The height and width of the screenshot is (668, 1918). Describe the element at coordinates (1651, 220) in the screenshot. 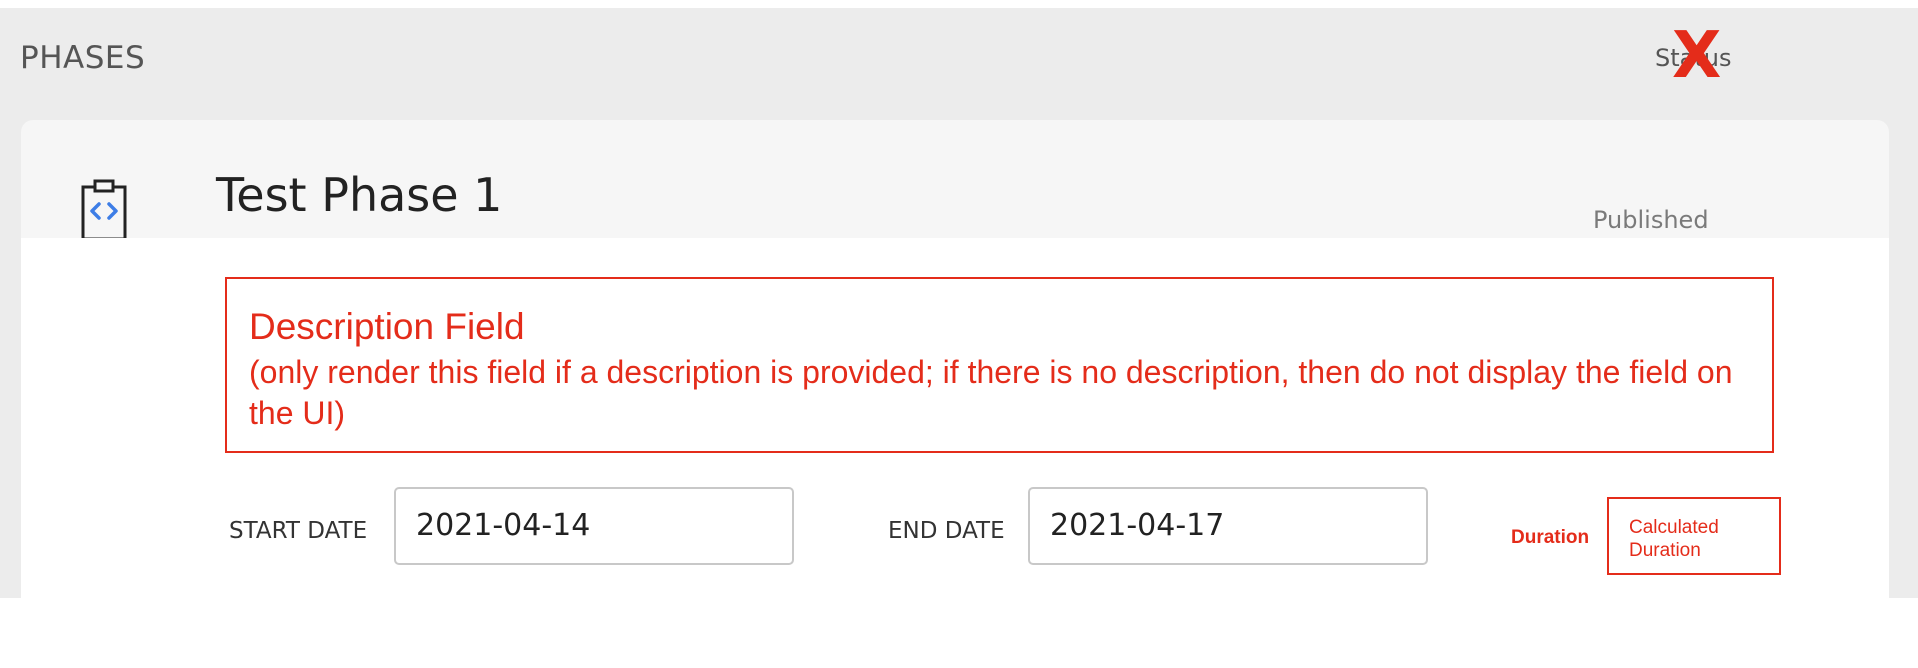

I see `phase-status: Published` at that location.